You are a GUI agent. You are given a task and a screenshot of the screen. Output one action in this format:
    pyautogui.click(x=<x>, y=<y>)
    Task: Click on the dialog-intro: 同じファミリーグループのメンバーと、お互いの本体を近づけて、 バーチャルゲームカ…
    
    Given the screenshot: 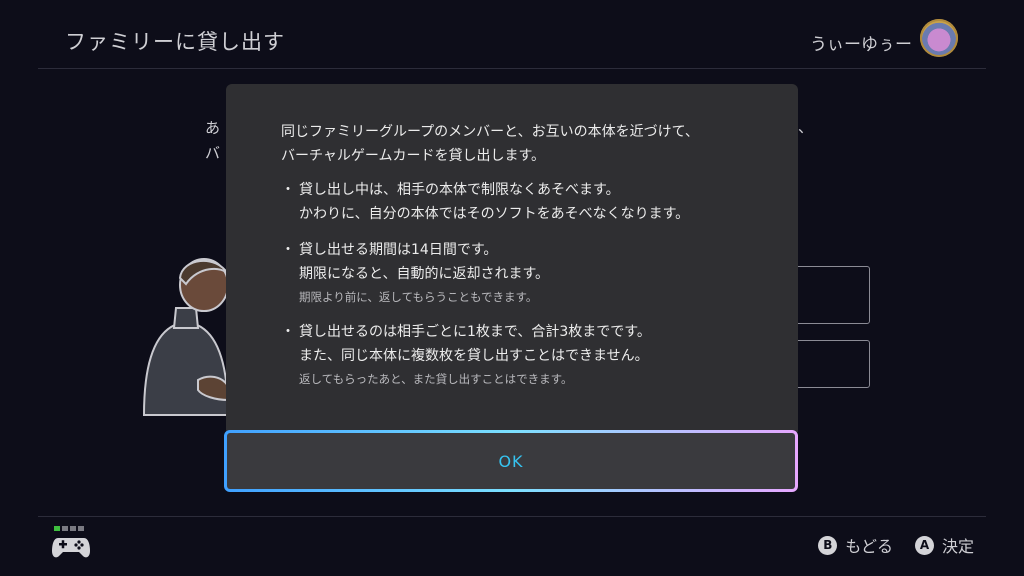 What is the action you would take?
    pyautogui.click(x=531, y=144)
    